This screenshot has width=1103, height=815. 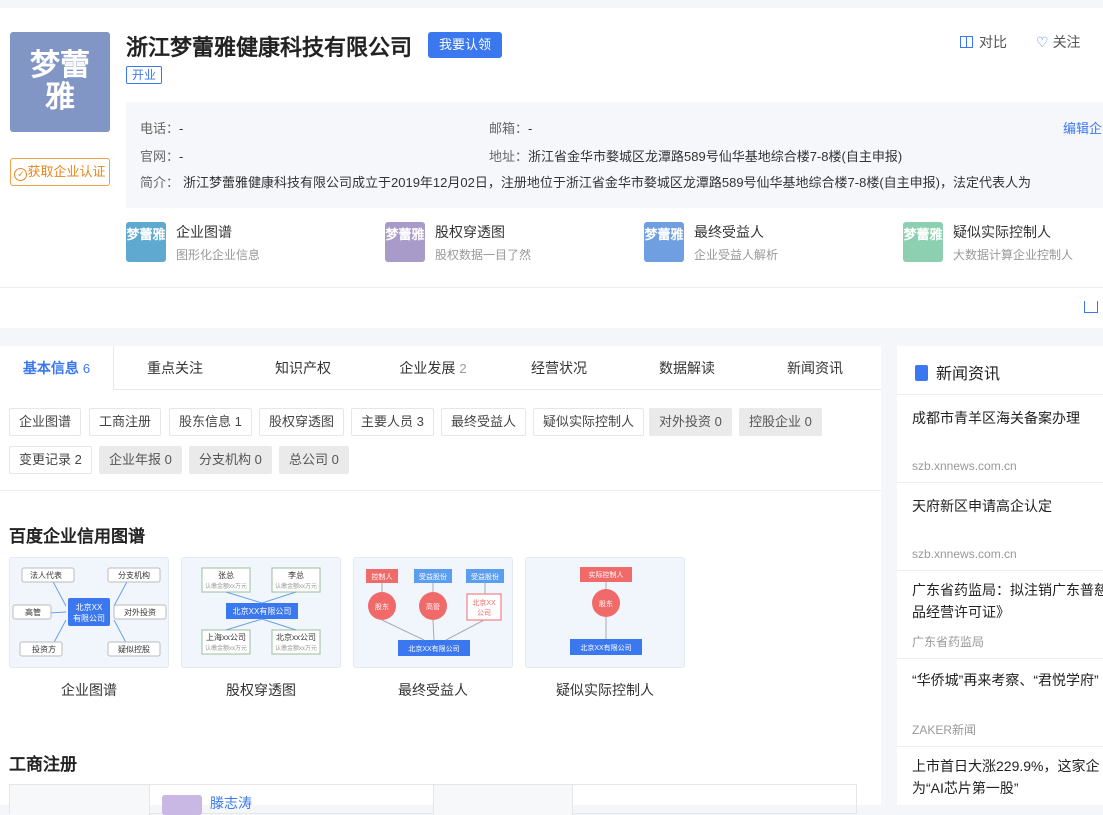 What do you see at coordinates (690, 422) in the screenshot?
I see `tag-external-investment: 对外投资 0` at bounding box center [690, 422].